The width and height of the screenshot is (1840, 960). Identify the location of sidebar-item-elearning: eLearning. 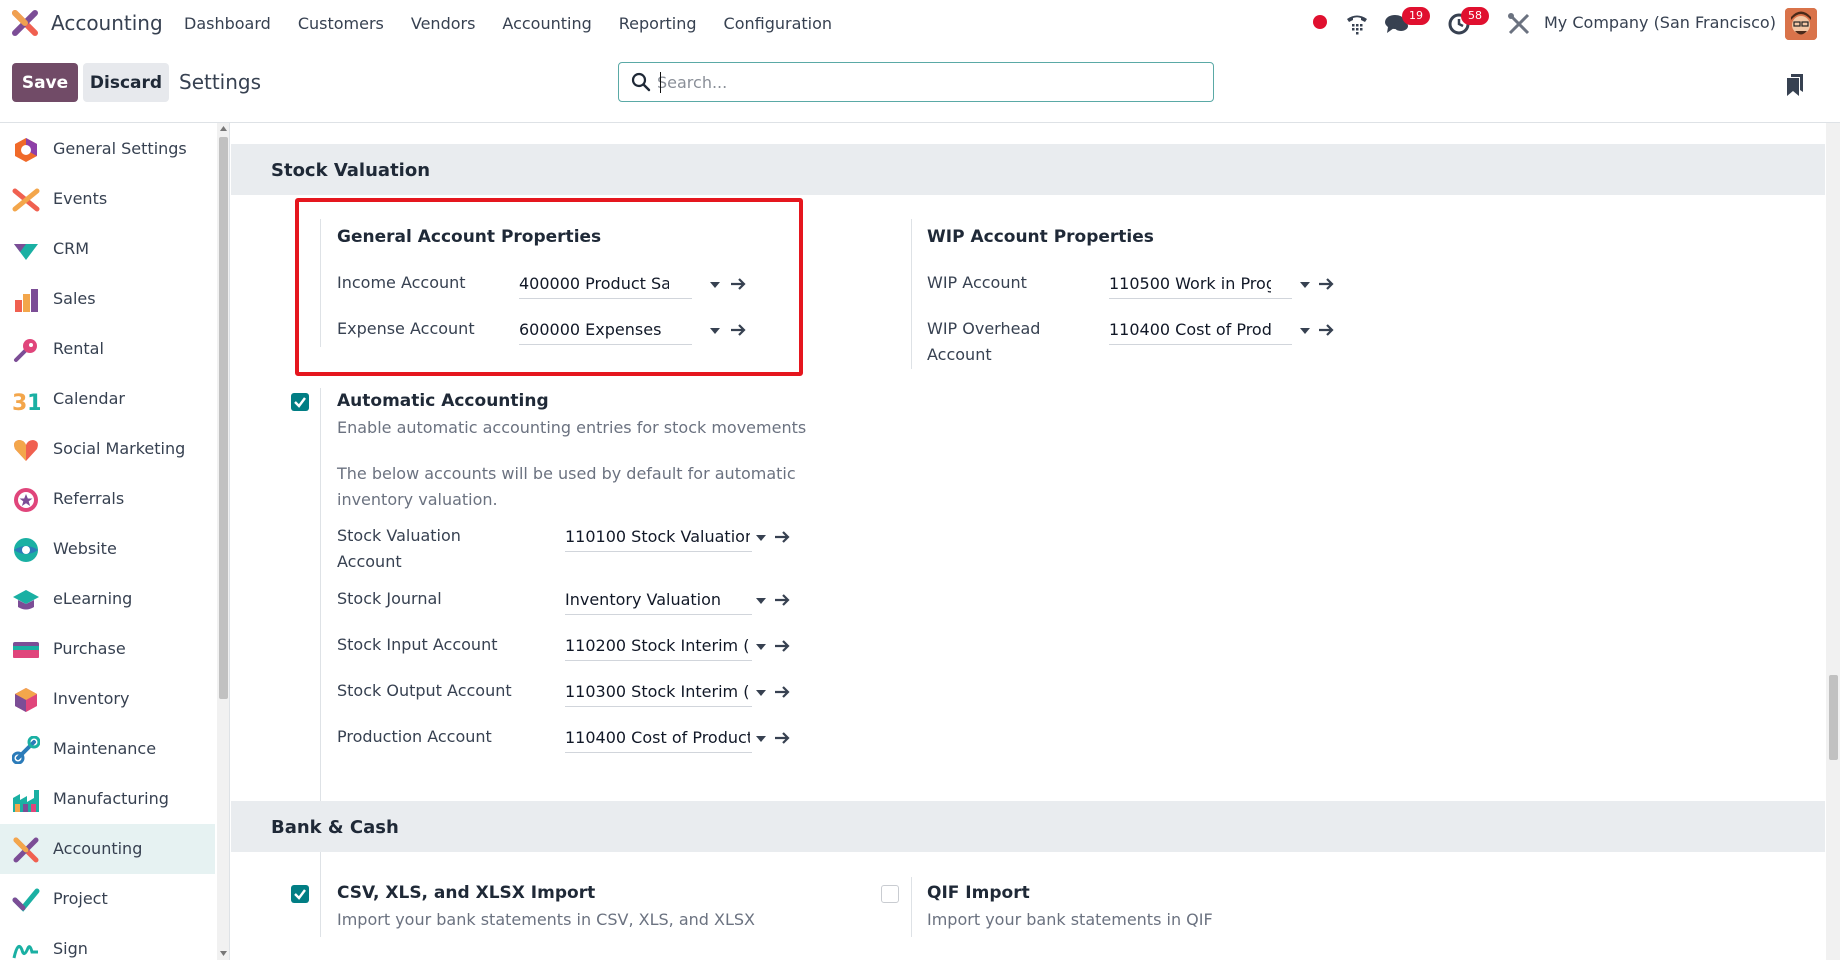
(107, 599).